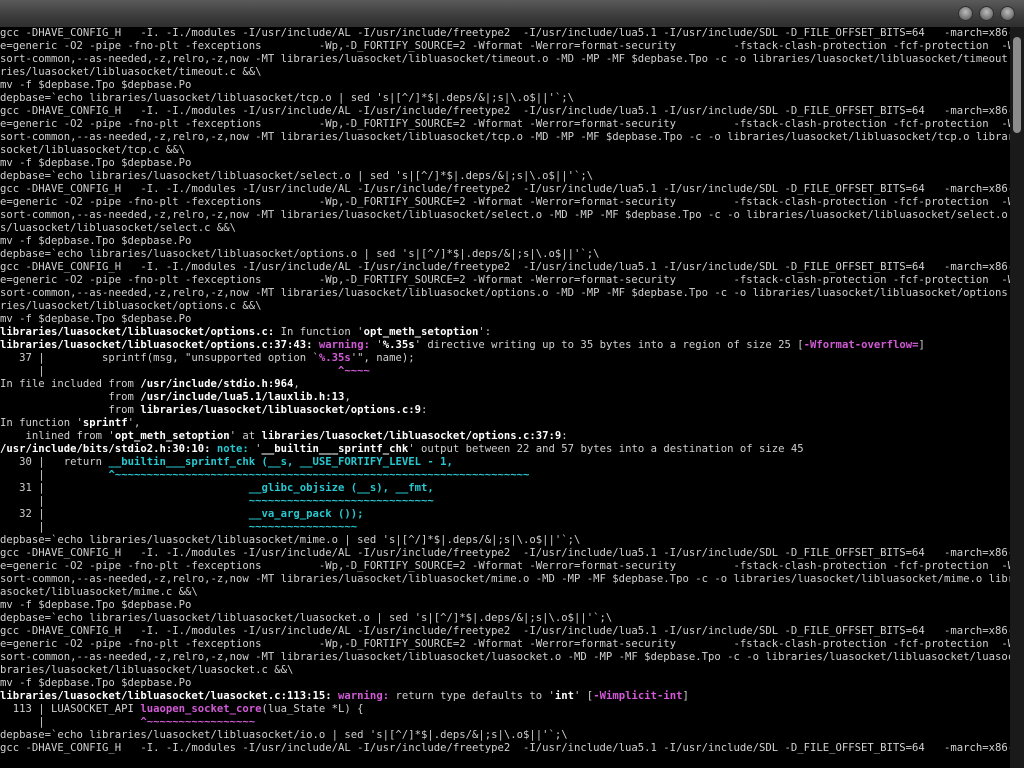 This screenshot has height=768, width=1024. Describe the element at coordinates (118, 228) in the screenshot. I see `terminal-text: s/luasocket/libluasocket/select.c &&\` at that location.